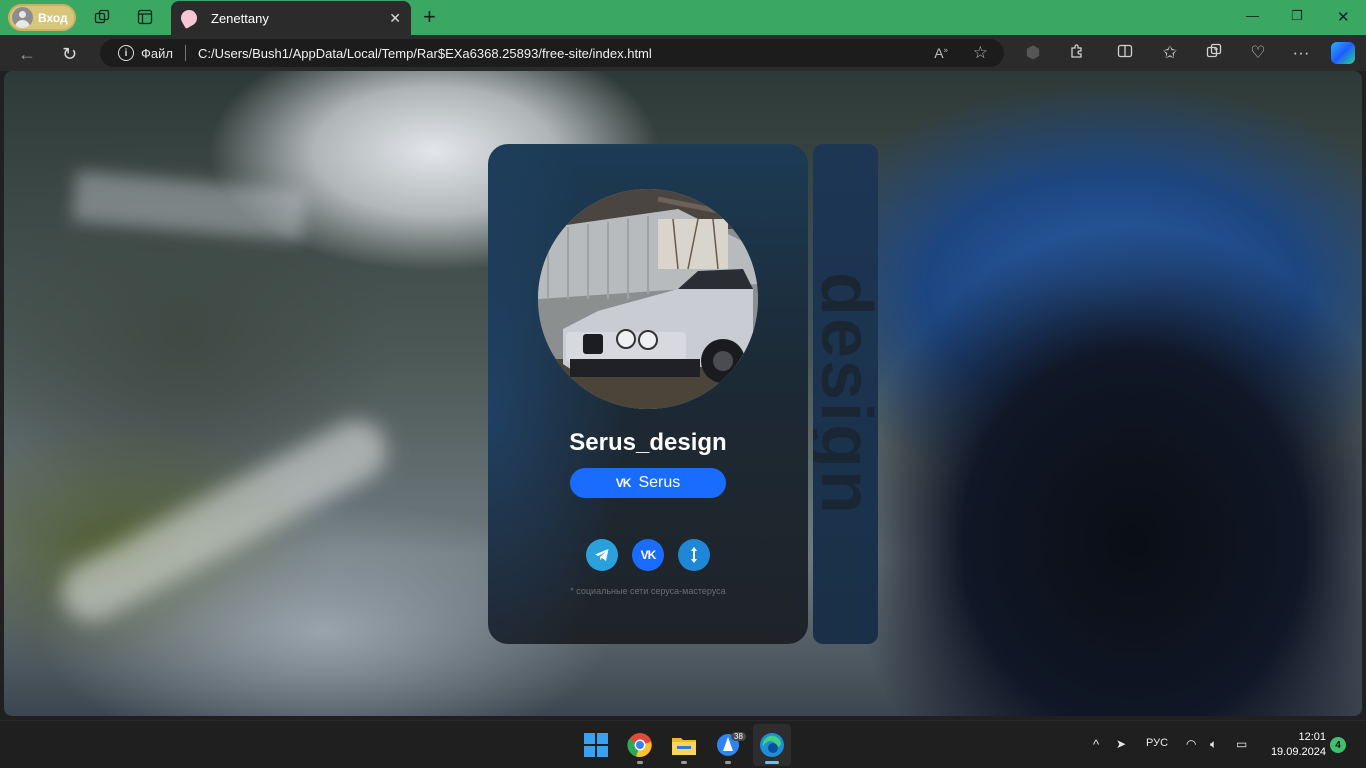 The image size is (1366, 768). Describe the element at coordinates (189, 18) in the screenshot. I see `tab-favicon-icon` at that location.